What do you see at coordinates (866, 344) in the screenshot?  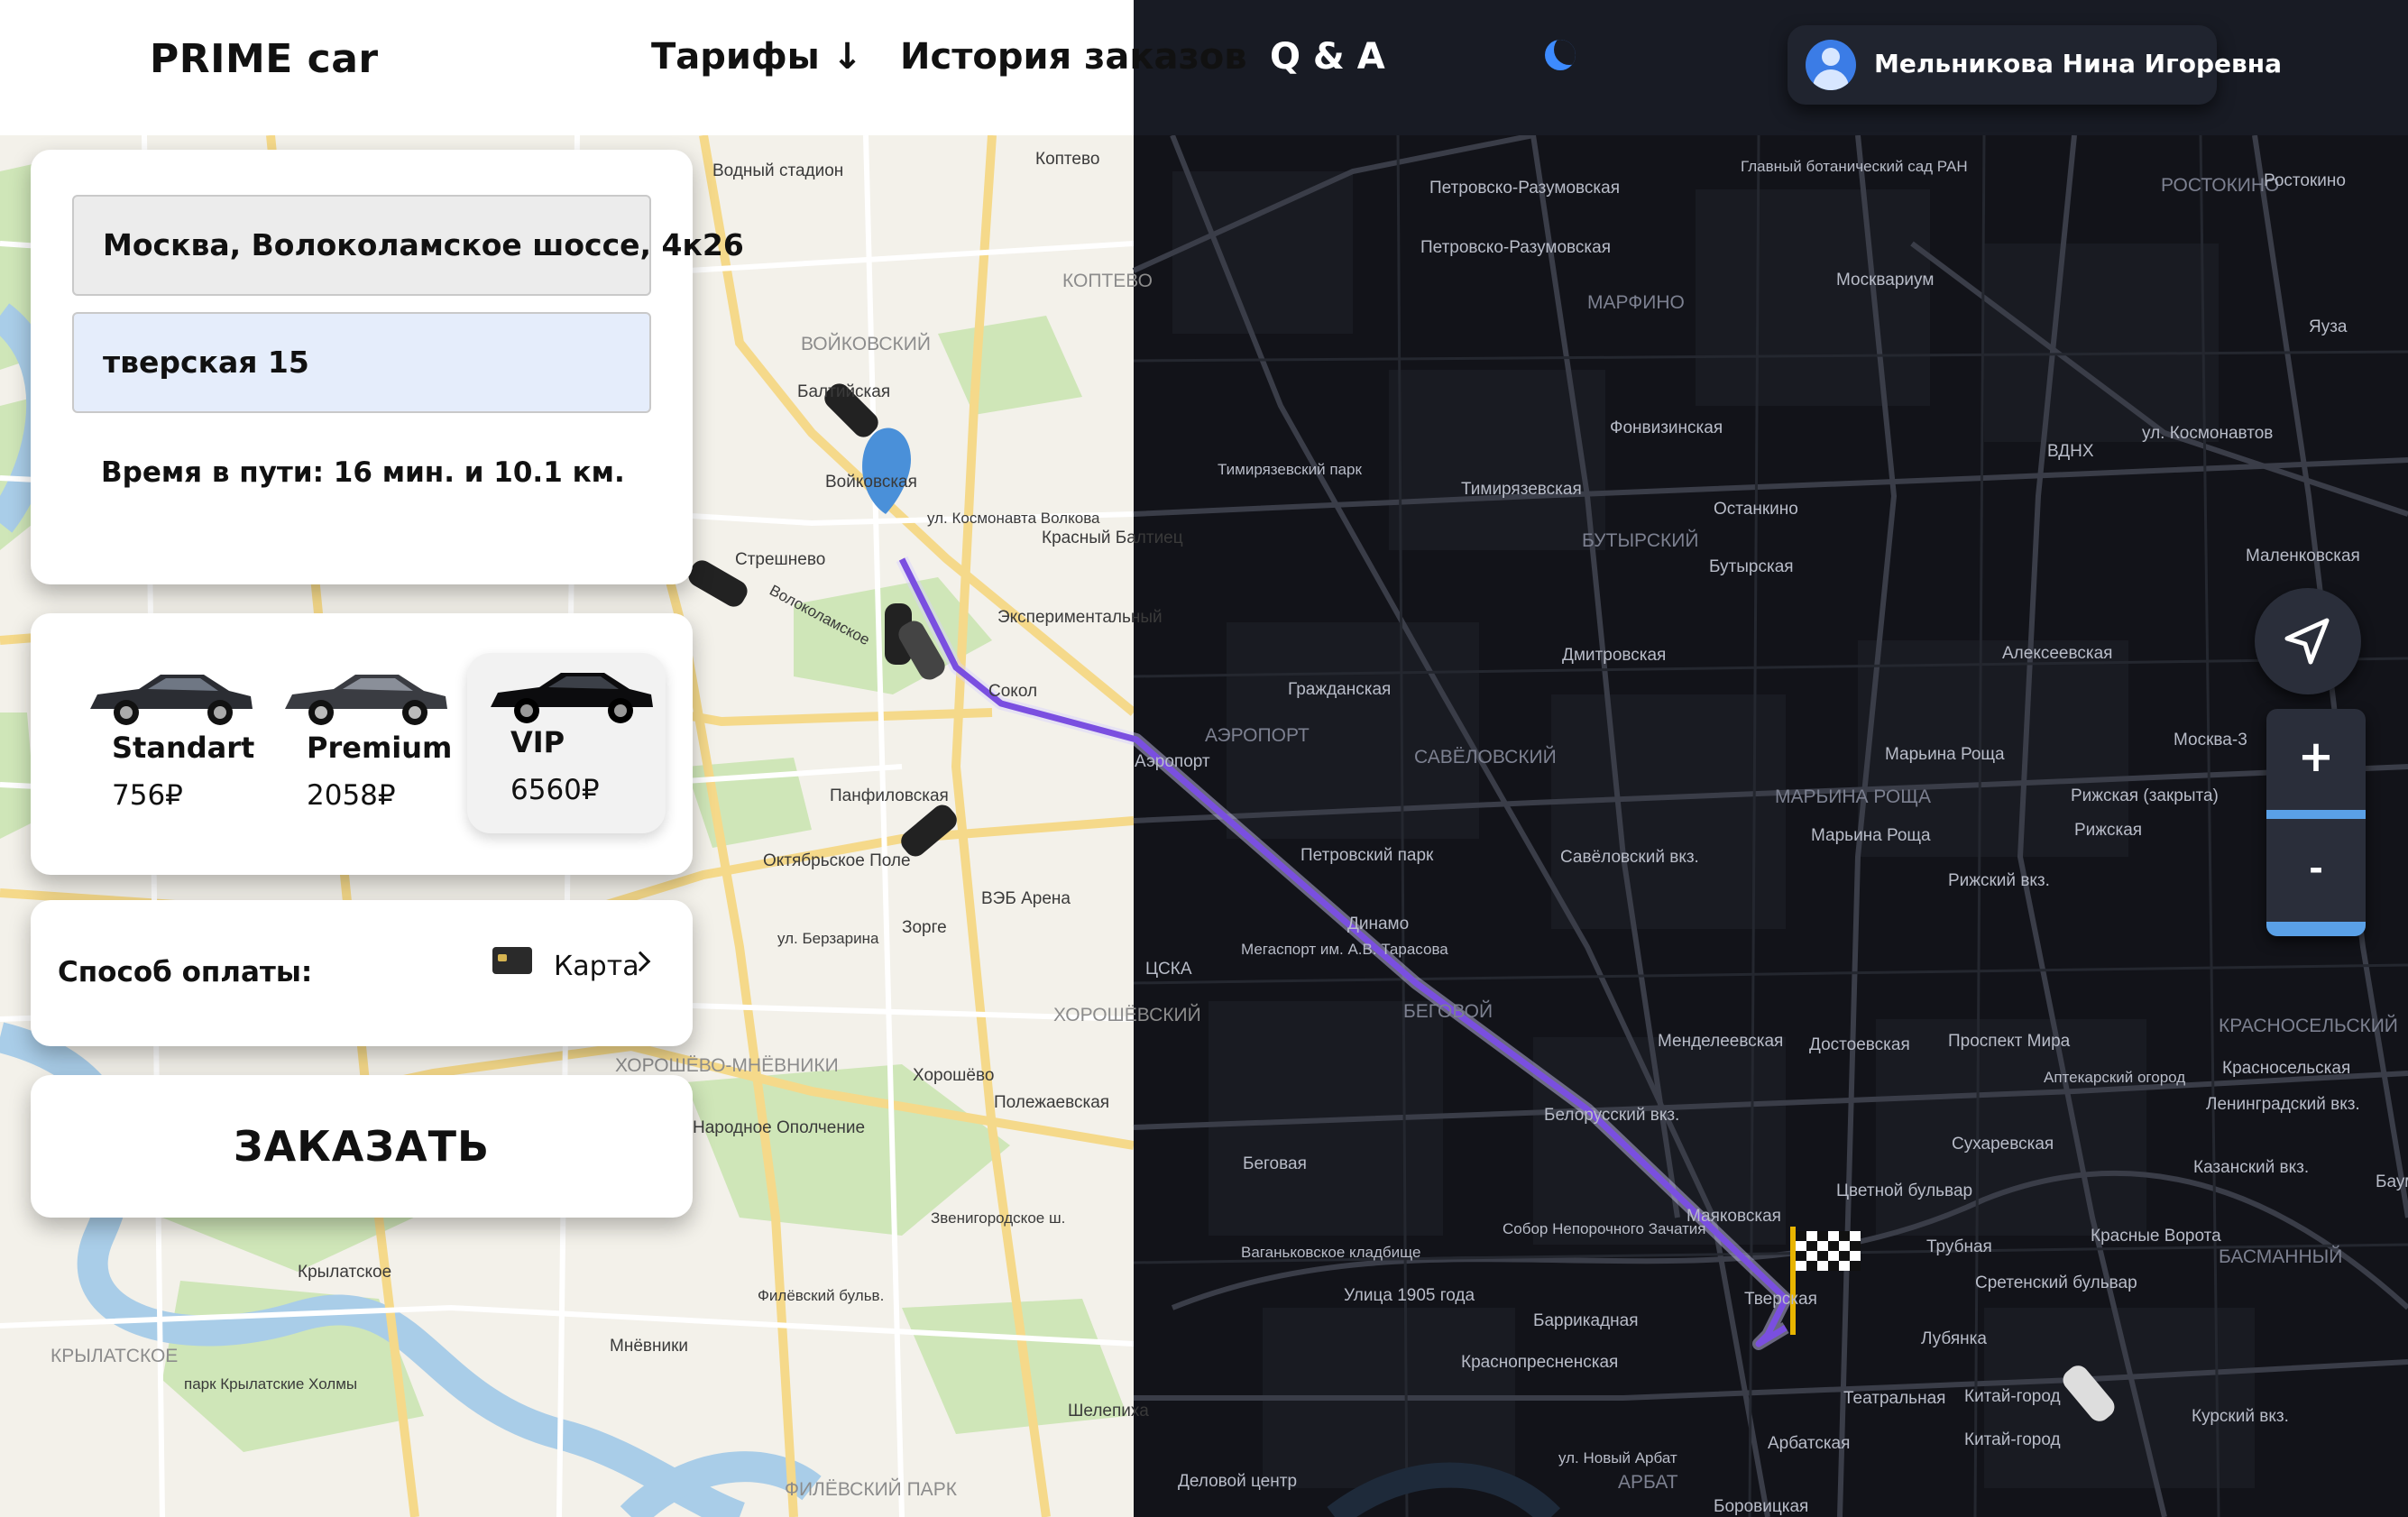 I see `map-label: ВОЙКОВСКИЙ` at bounding box center [866, 344].